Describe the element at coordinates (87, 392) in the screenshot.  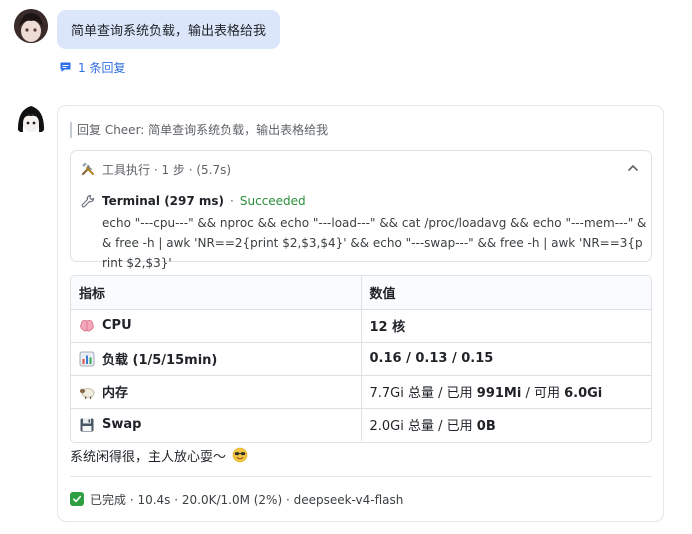
I see `sheep-icon` at that location.